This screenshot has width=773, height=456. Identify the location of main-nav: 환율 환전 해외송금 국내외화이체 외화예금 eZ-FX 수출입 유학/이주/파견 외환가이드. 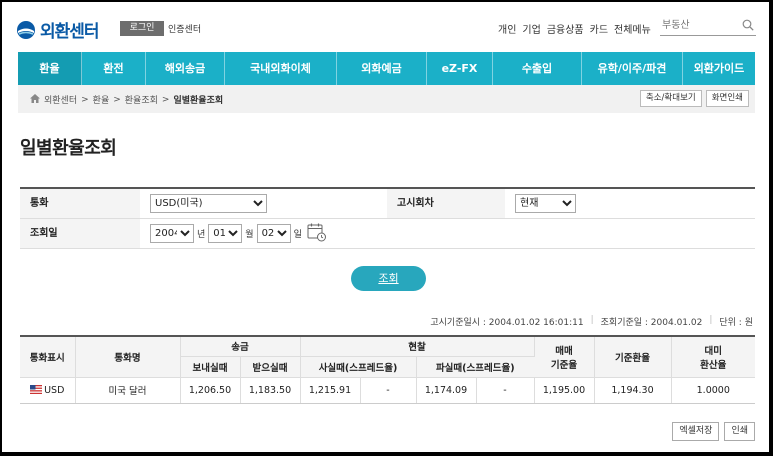
(386, 68).